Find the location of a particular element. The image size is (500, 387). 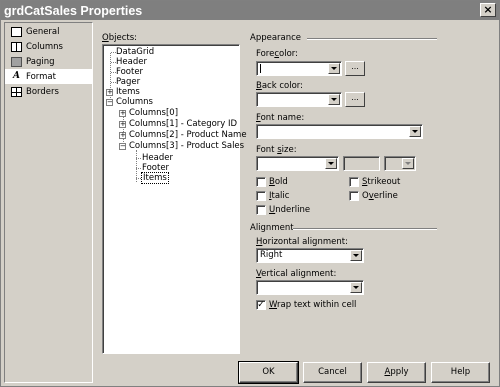

underline-label: Underline is located at coordinates (290, 210).